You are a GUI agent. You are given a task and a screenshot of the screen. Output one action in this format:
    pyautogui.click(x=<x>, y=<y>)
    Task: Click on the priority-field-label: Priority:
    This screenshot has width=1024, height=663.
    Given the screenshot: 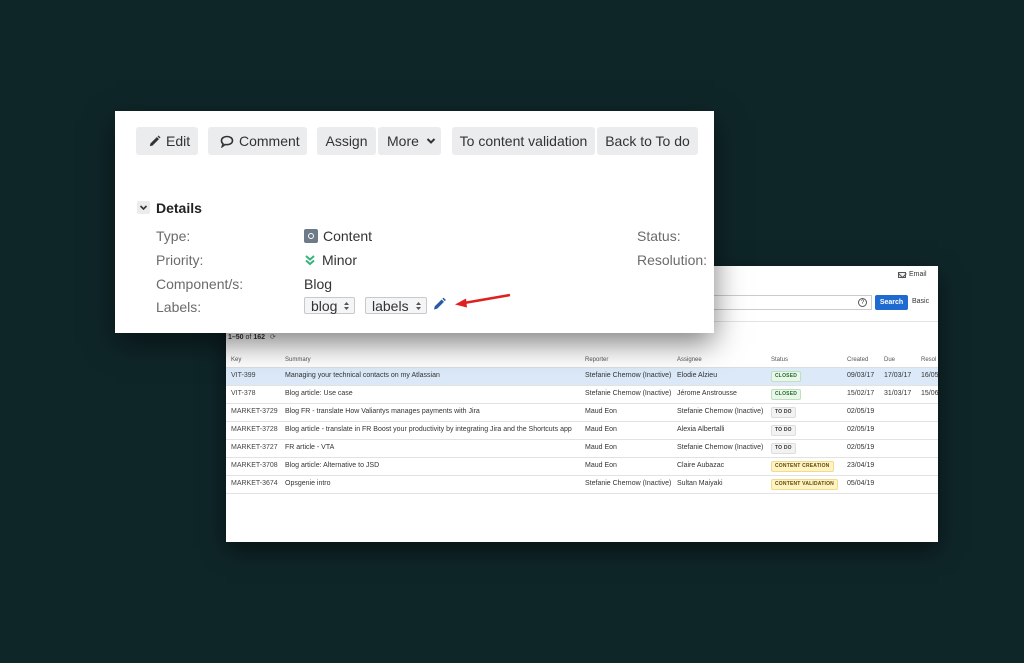 What is the action you would take?
    pyautogui.click(x=180, y=260)
    